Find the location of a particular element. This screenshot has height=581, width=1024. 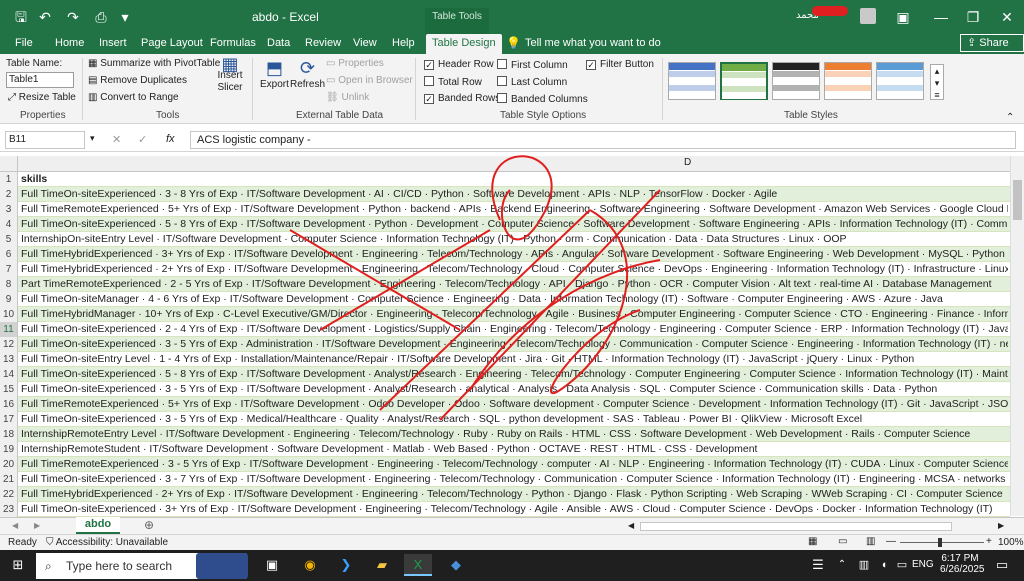

scroll-thumb is located at coordinates (1017, 200).